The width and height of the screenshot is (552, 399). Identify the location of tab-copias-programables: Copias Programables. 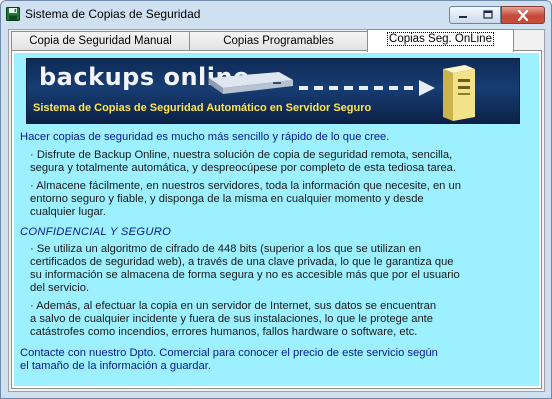
(278, 41).